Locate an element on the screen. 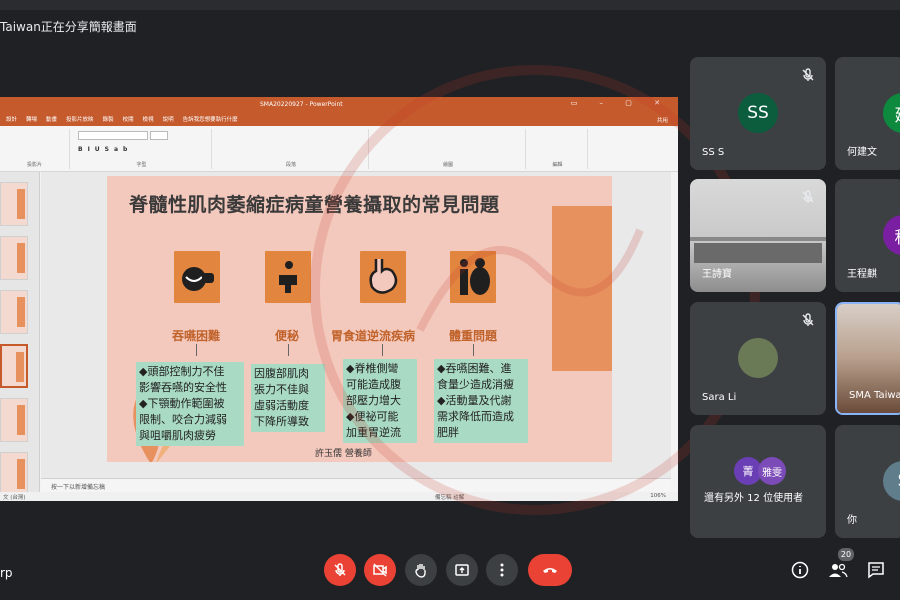 Image resolution: width=900 pixels, height=600 pixels. top-strip is located at coordinates (450, 5).